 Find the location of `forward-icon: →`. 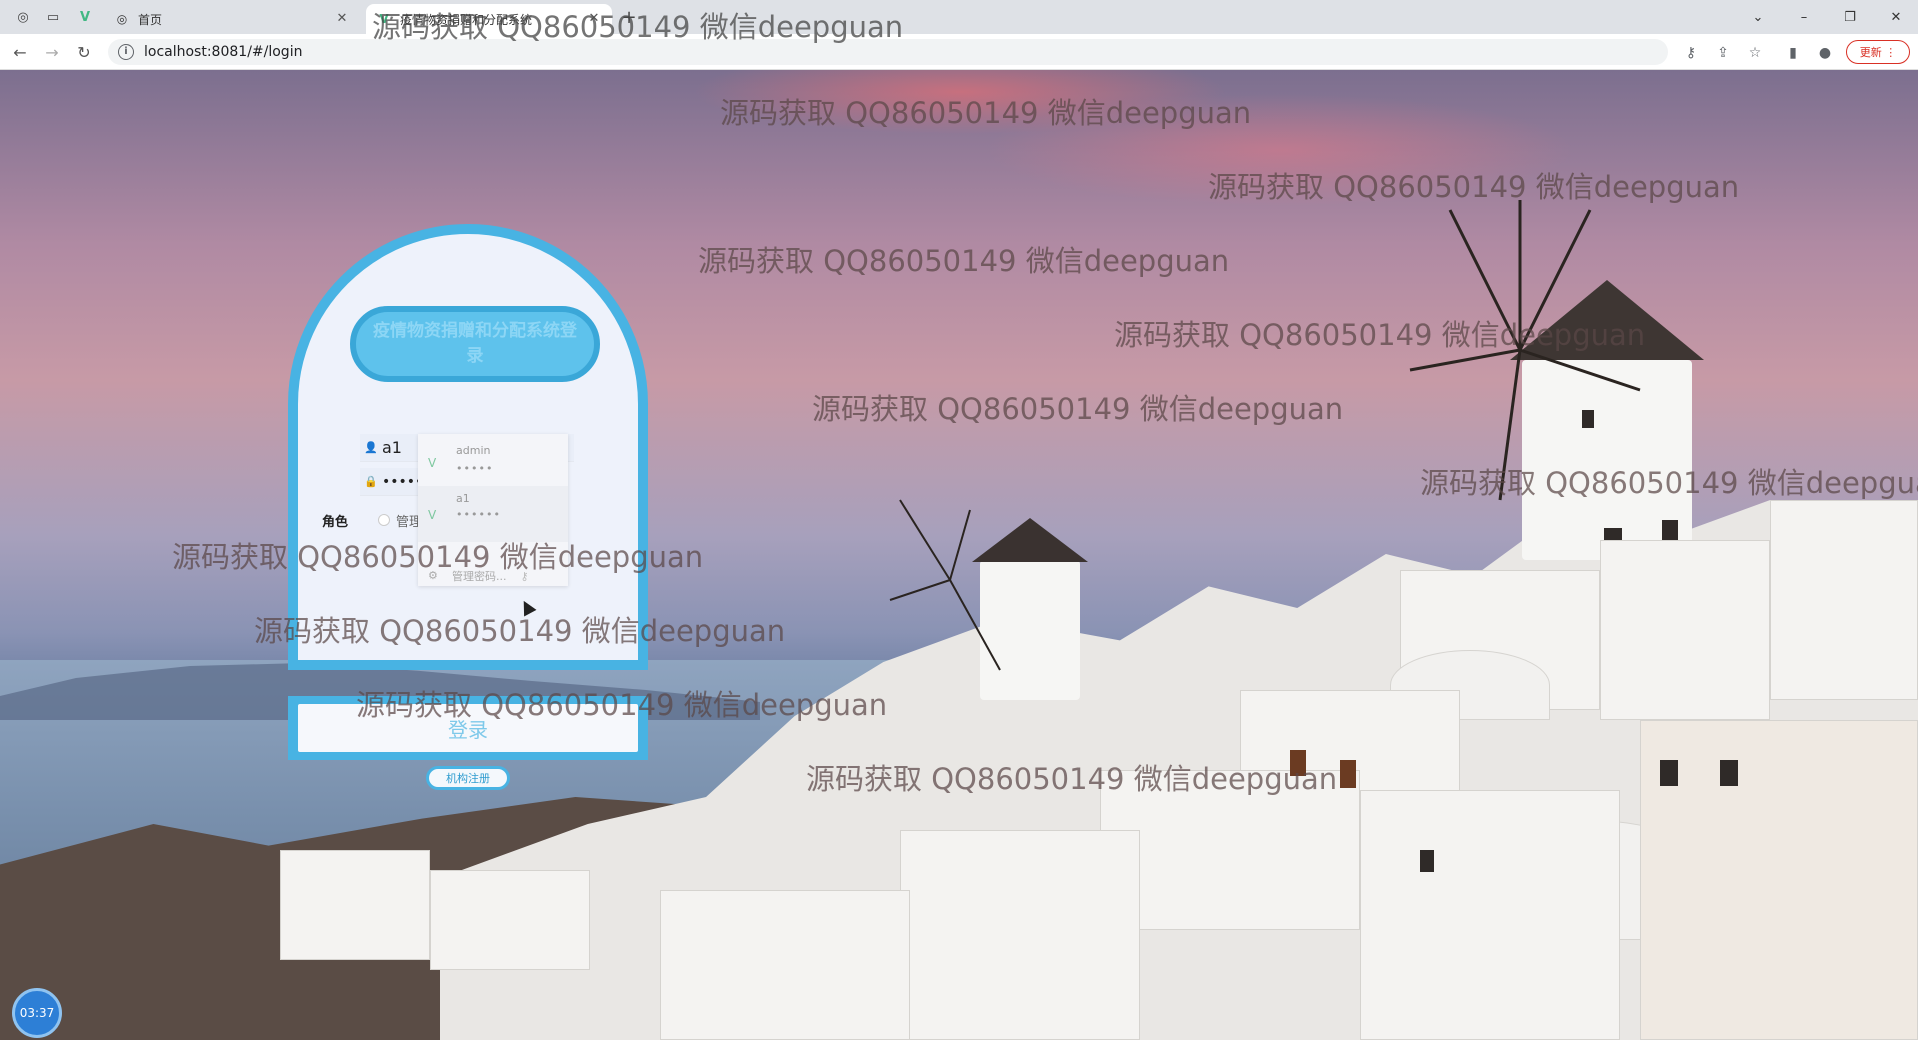

forward-icon: → is located at coordinates (52, 52).